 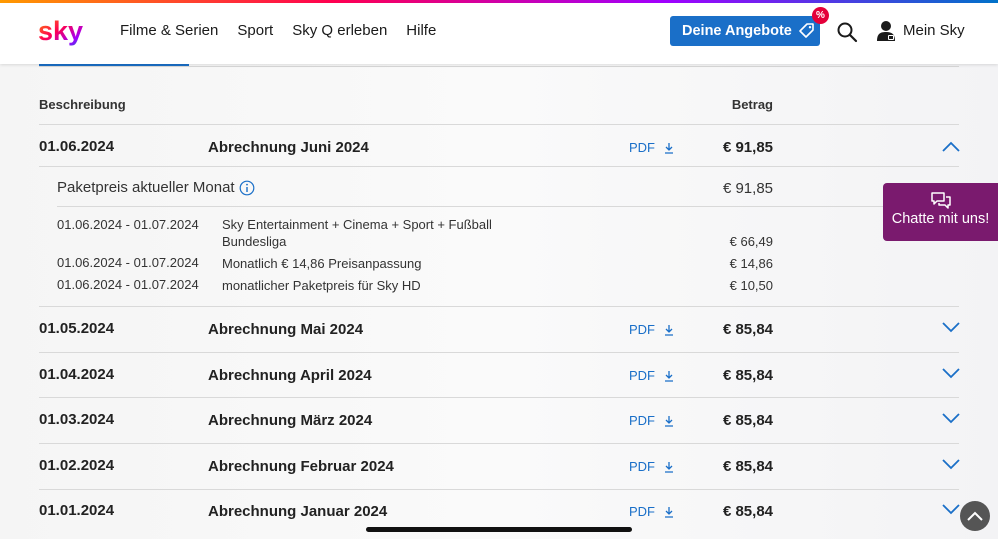 I want to click on offers-percent-badge: %, so click(x=820, y=15).